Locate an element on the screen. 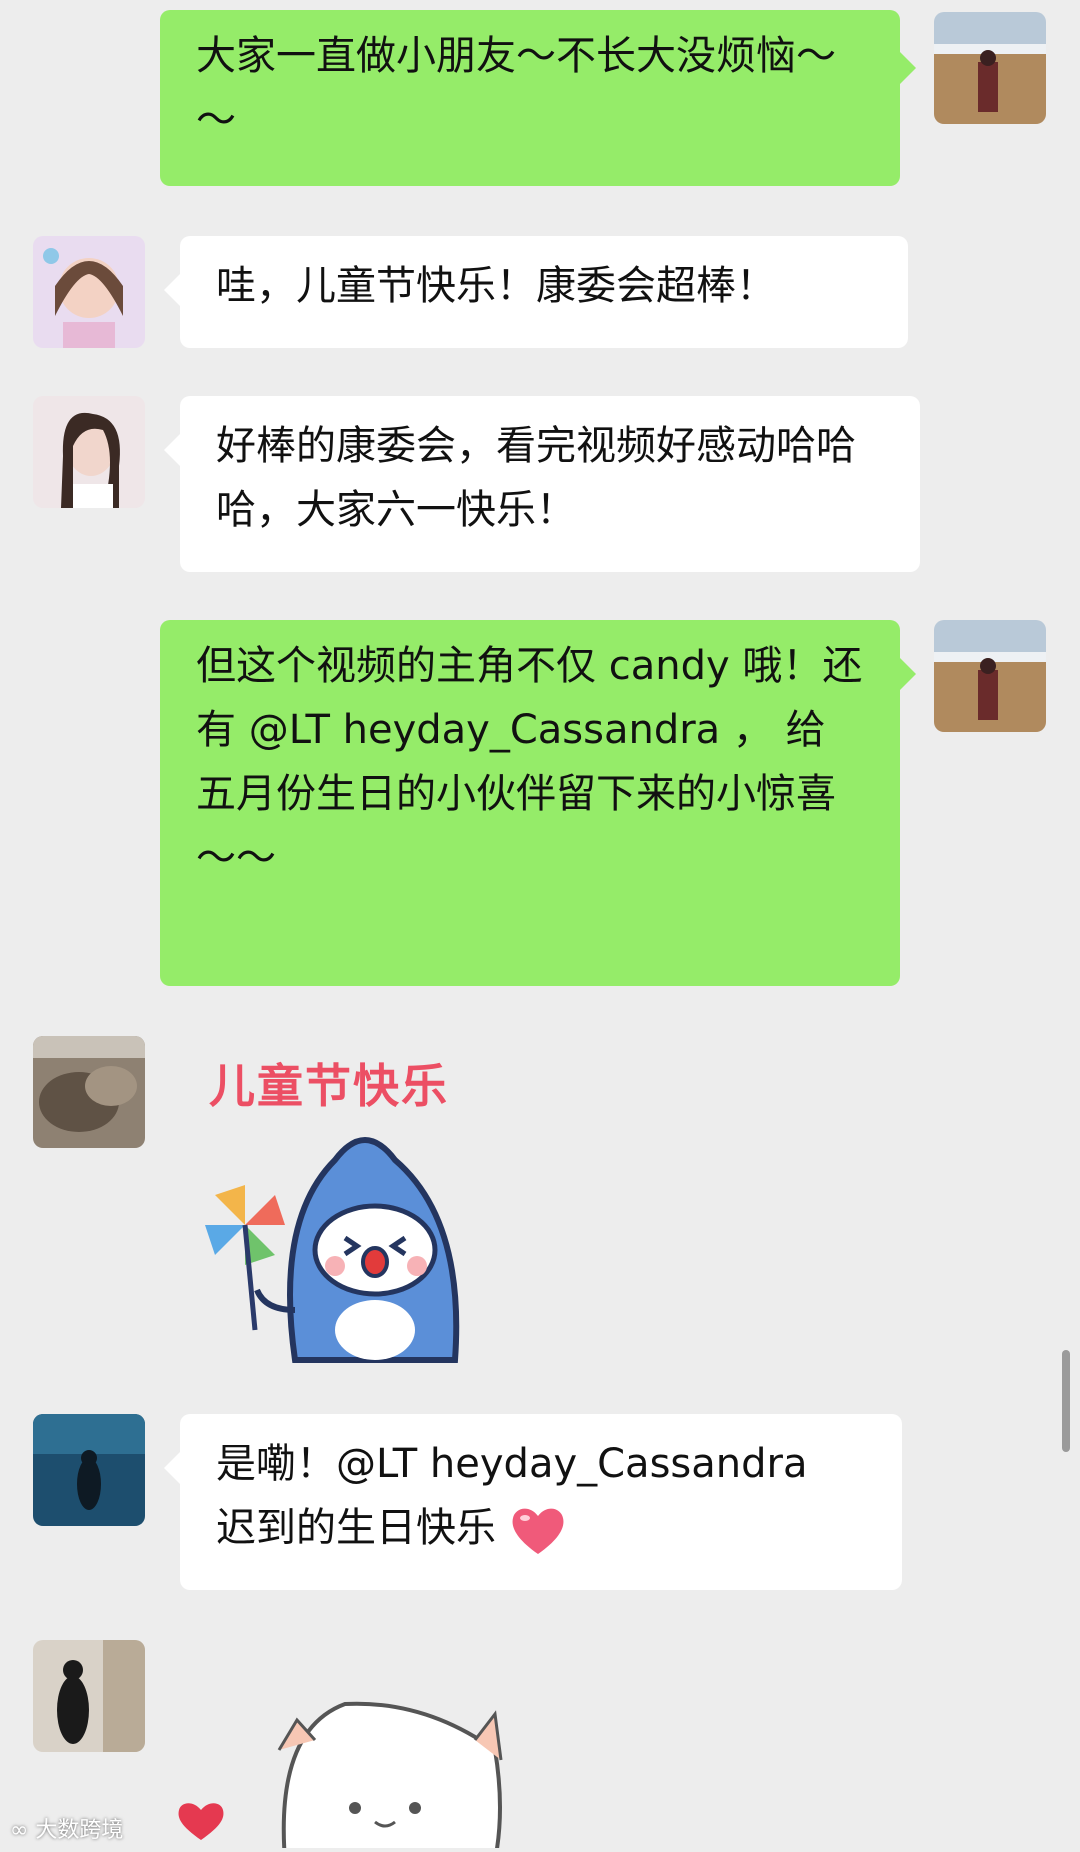  message-text: 大家一直做小朋友～不长大没烦恼～～ is located at coordinates (516, 88).